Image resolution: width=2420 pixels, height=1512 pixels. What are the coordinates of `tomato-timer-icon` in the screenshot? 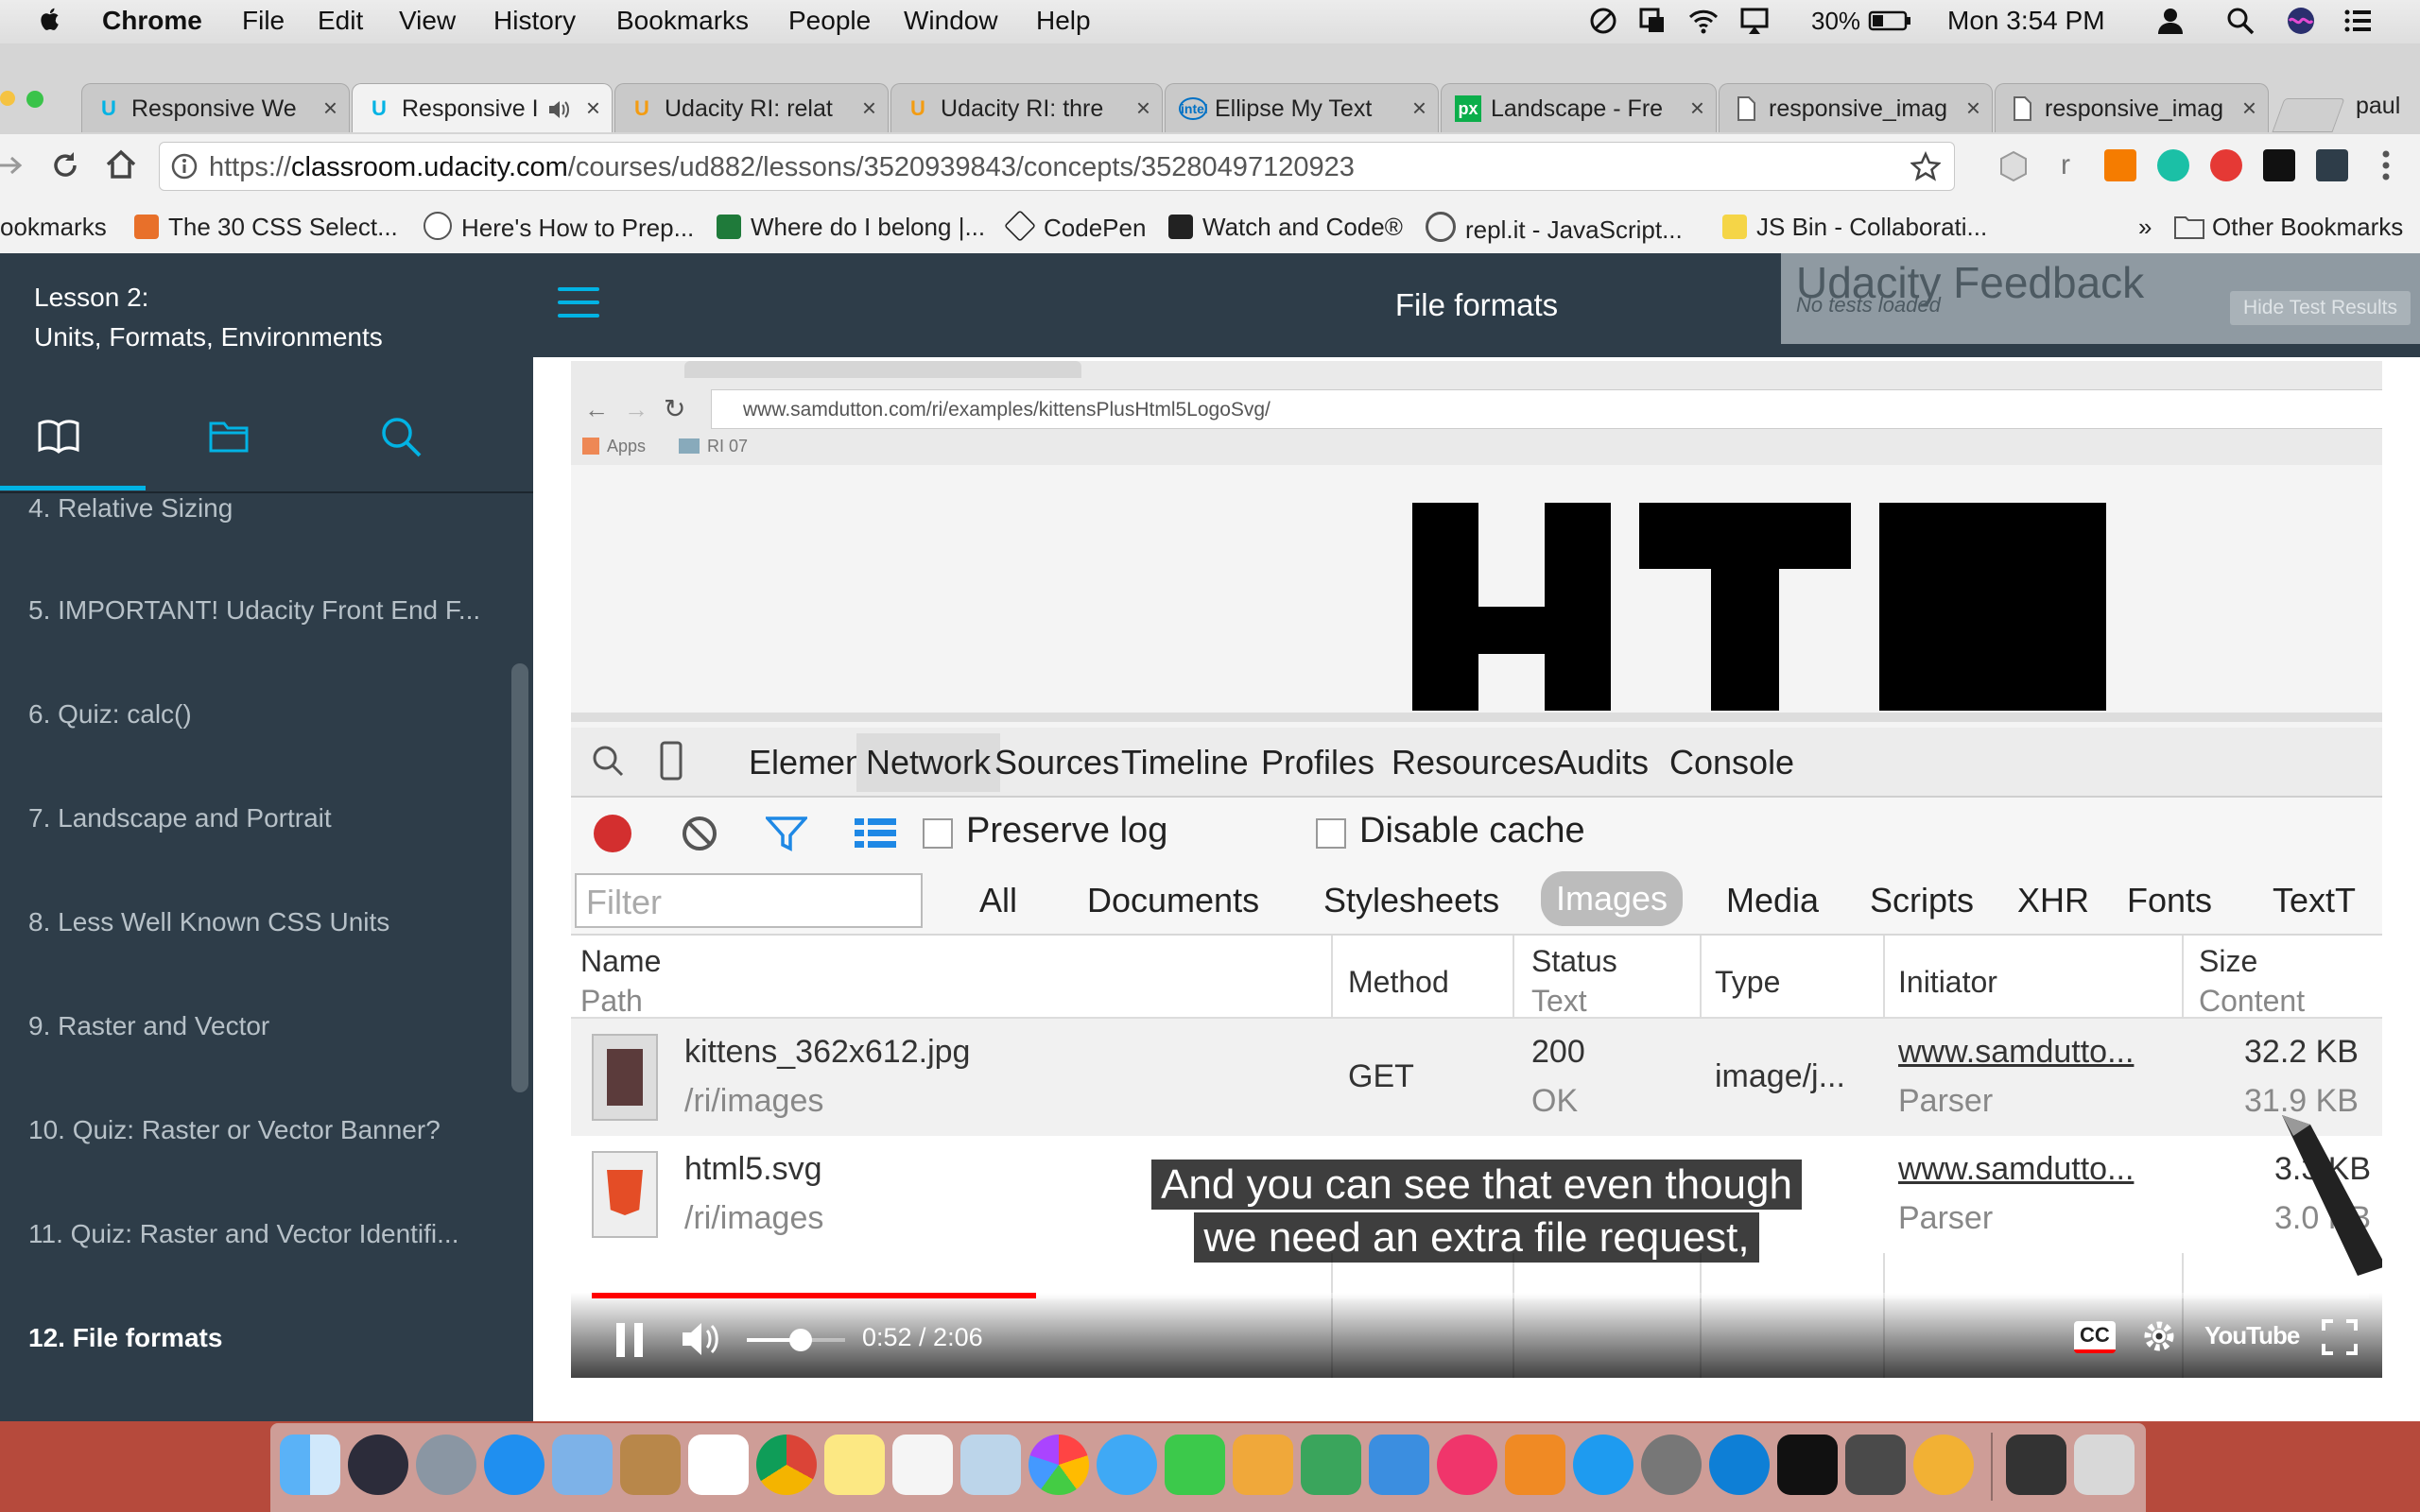 It's located at (2226, 165).